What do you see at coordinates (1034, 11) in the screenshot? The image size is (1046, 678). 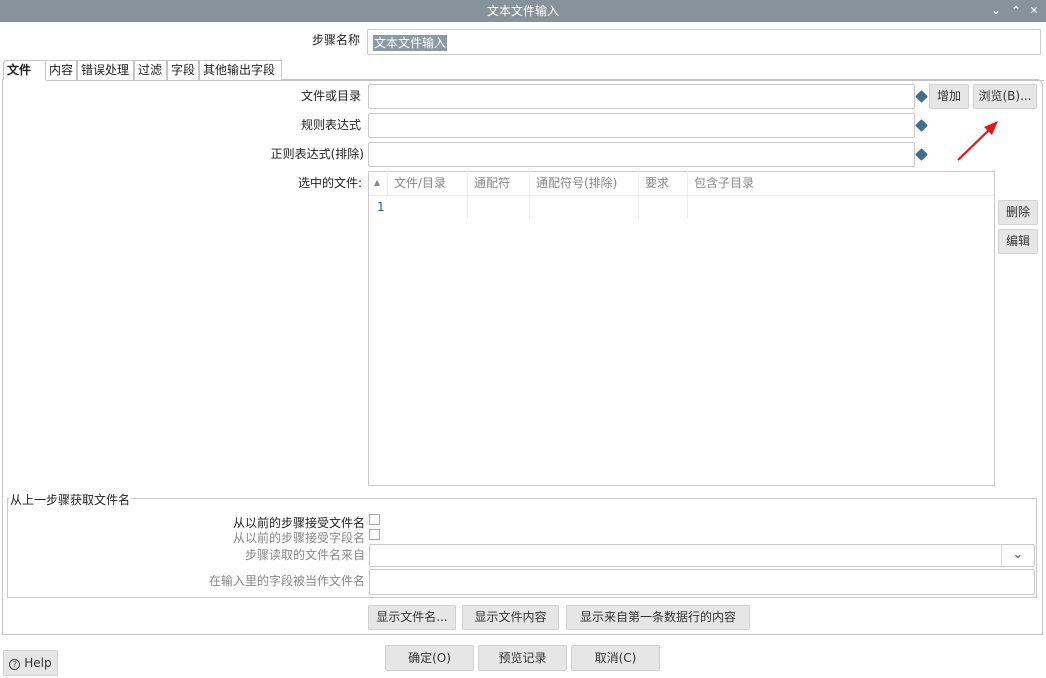 I see `close-button: ✕` at bounding box center [1034, 11].